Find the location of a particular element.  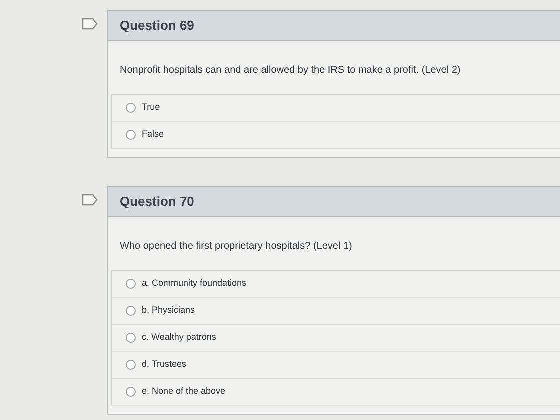

question-text: Nonprofit hospitals can and are allowed by the IRS to make a profit. (Level 2) is located at coordinates (291, 71).